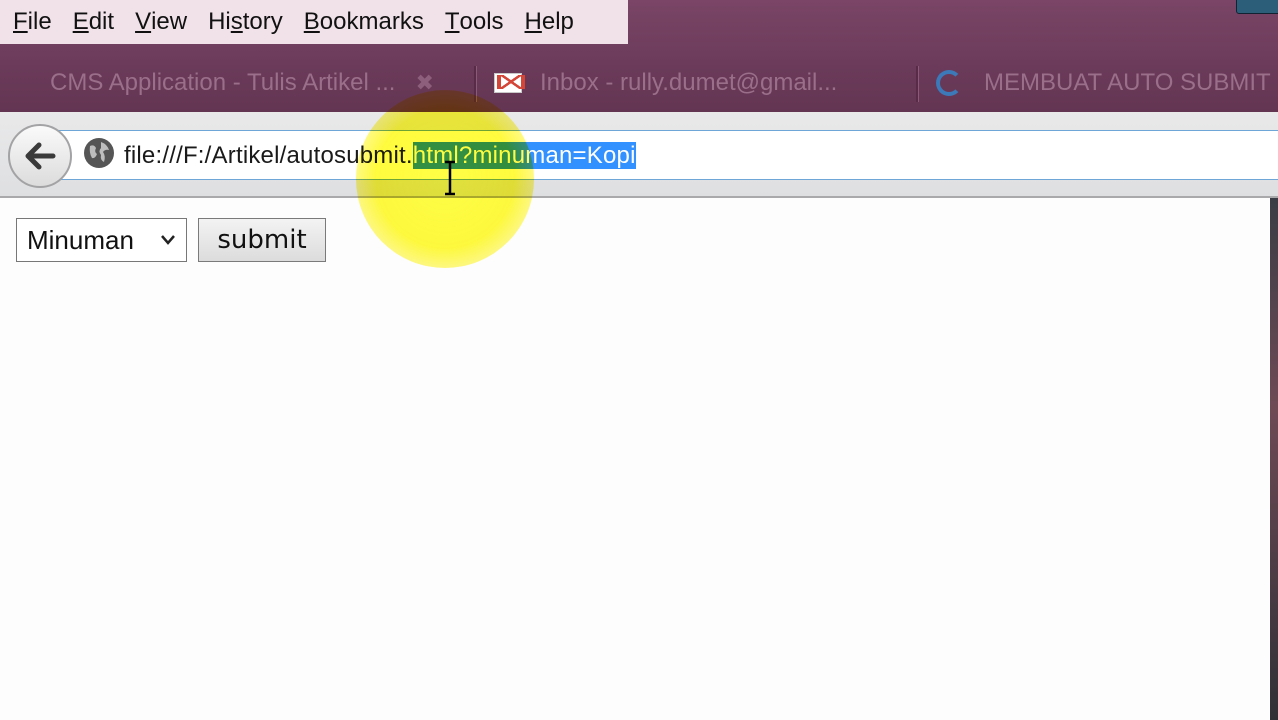 This screenshot has height=720, width=1278. Describe the element at coordinates (80, 239) in the screenshot. I see `select-value: Minuman` at that location.